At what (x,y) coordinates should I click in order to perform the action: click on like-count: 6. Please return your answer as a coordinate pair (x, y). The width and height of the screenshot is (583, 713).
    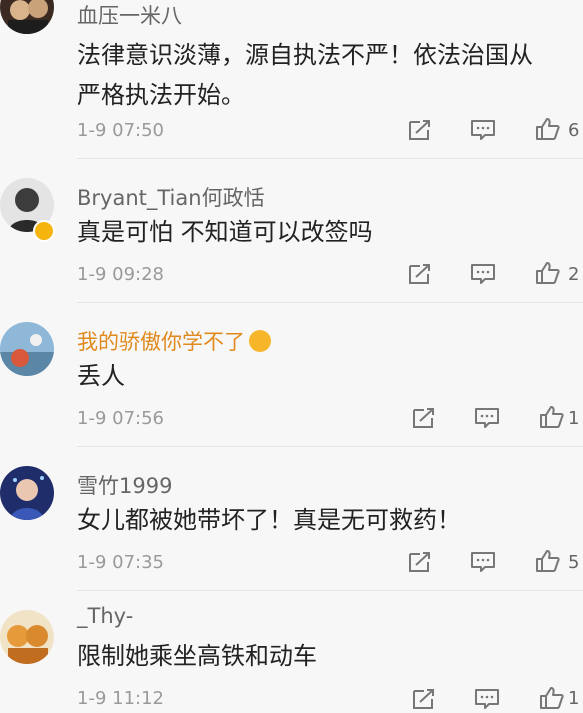
    Looking at the image, I should click on (574, 130).